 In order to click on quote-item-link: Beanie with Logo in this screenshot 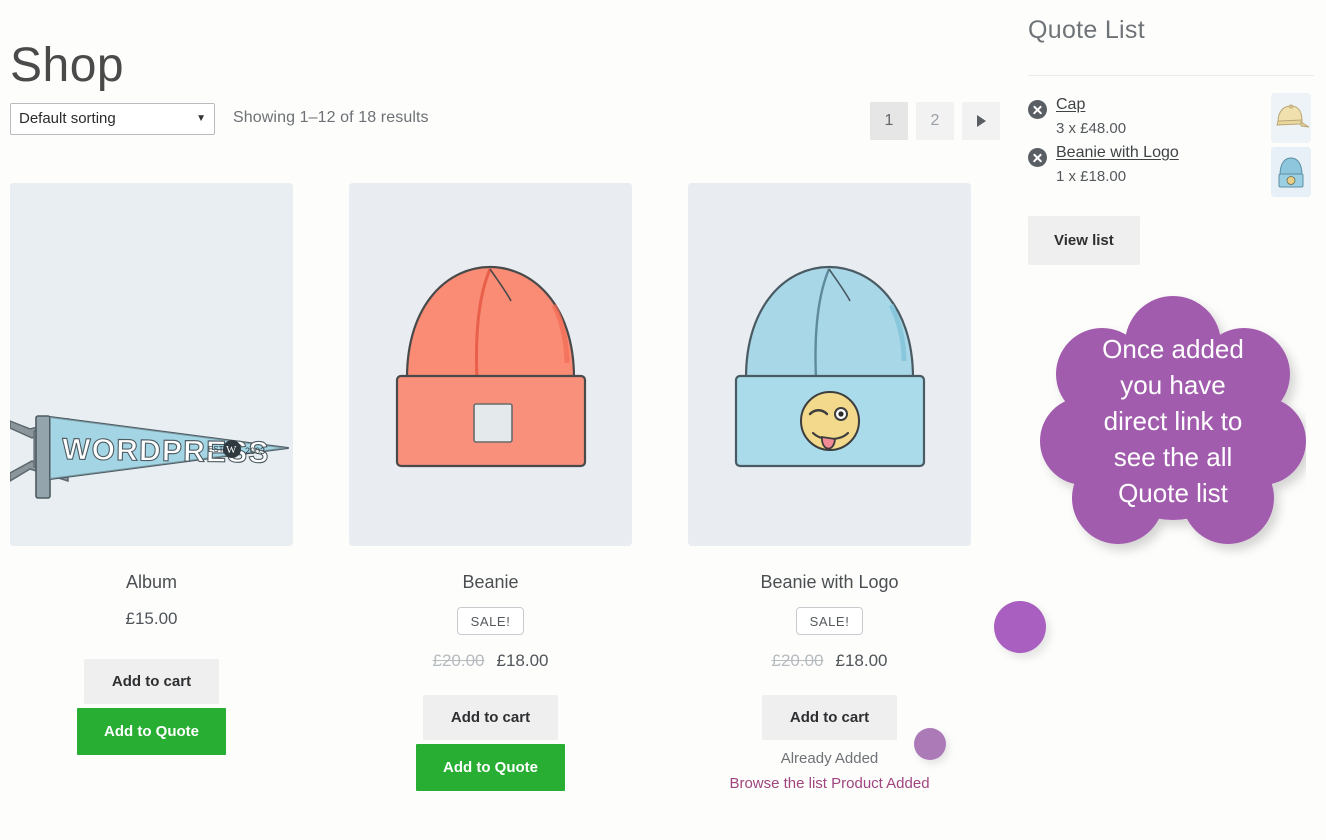, I will do `click(1117, 153)`.